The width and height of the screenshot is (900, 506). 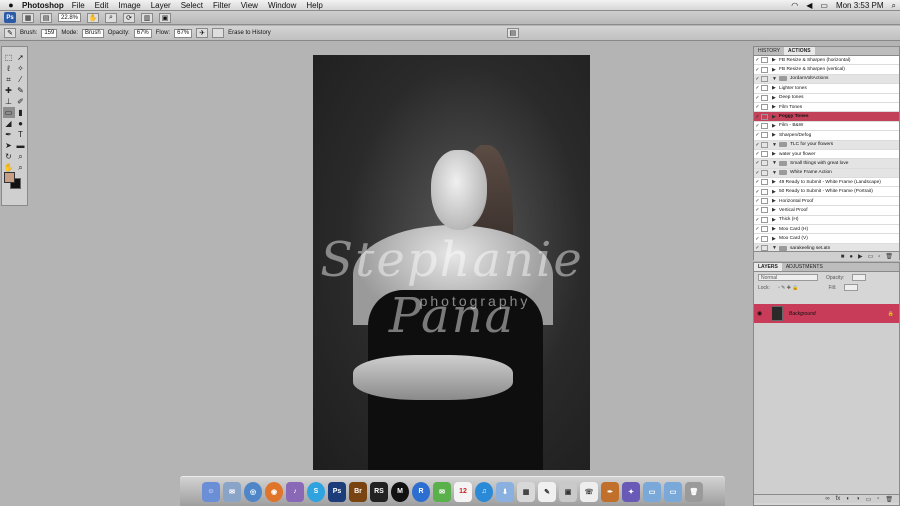 What do you see at coordinates (826, 173) in the screenshot?
I see `action-set-row: ✓ ▼ White Frame Action` at bounding box center [826, 173].